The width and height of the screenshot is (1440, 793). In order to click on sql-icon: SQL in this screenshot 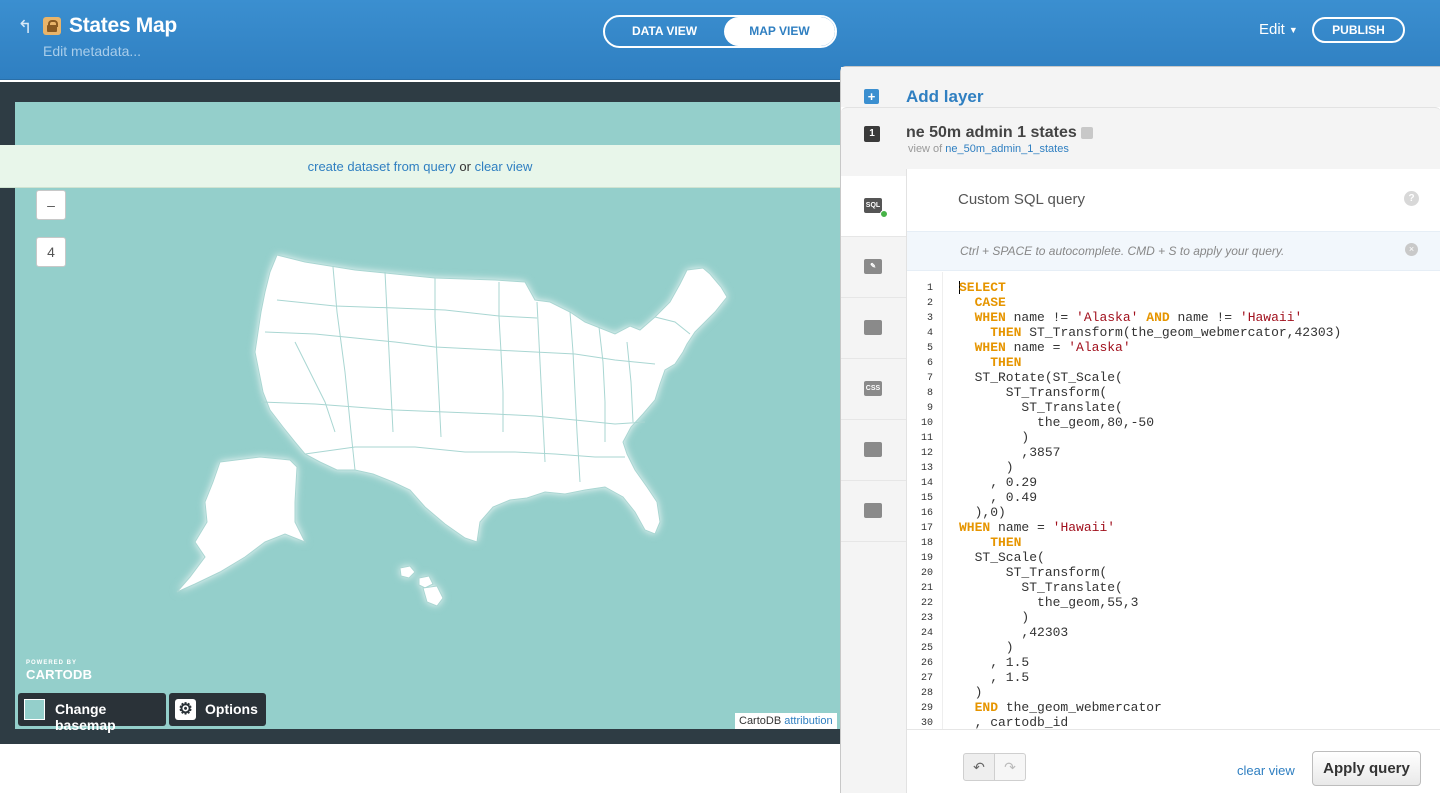, I will do `click(873, 205)`.